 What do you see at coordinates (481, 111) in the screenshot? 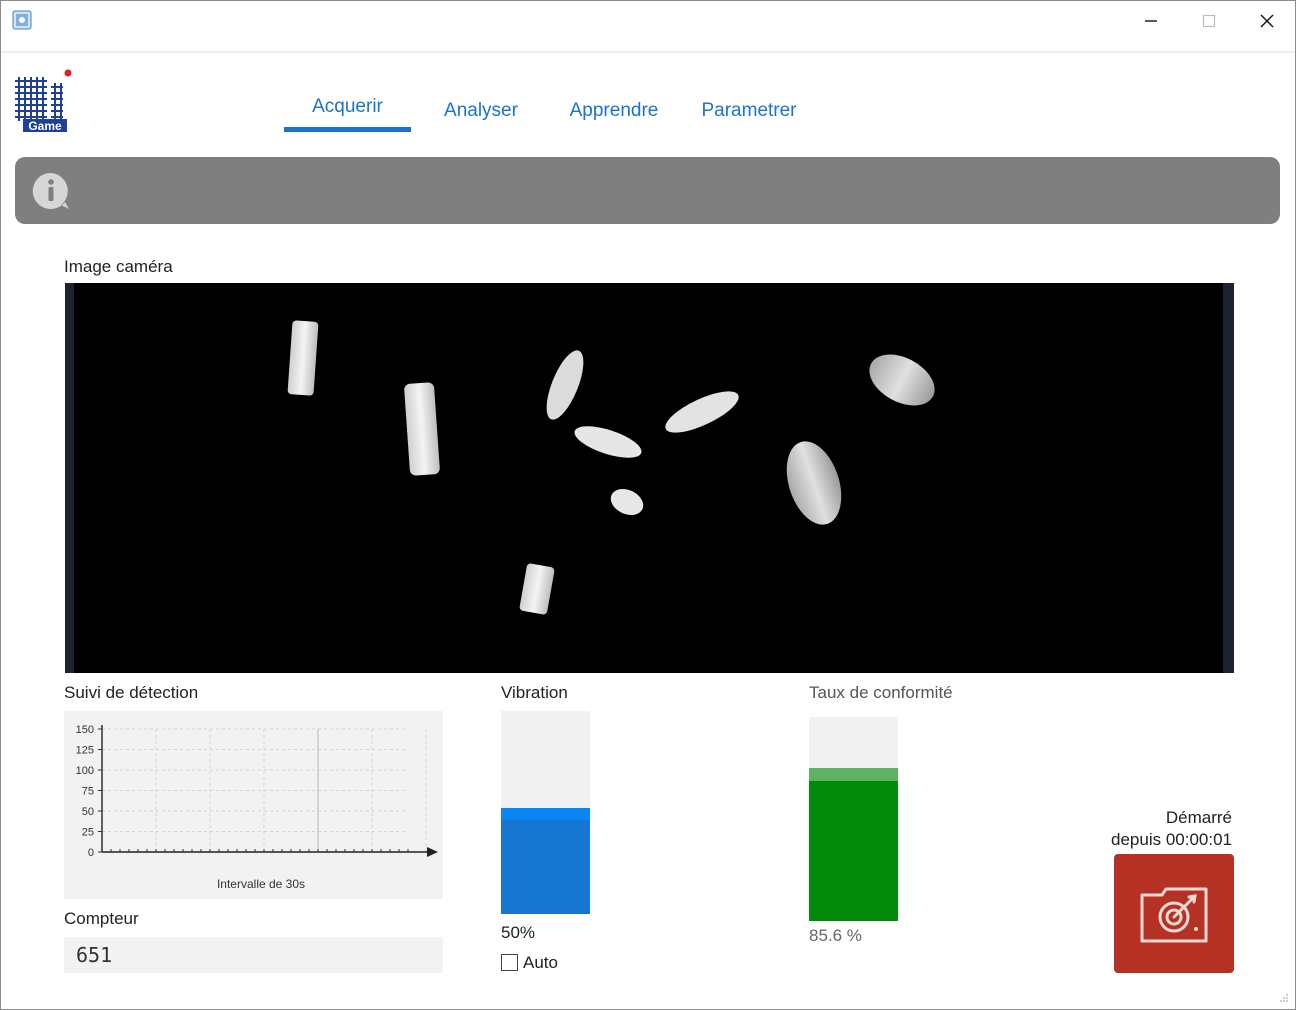
I see `tab-analyser: Analyser` at bounding box center [481, 111].